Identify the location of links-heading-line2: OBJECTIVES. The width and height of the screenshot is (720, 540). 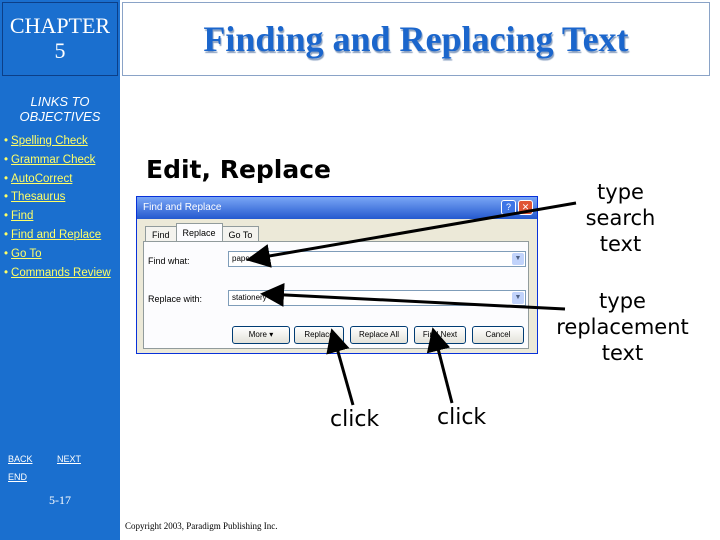
(60, 116).